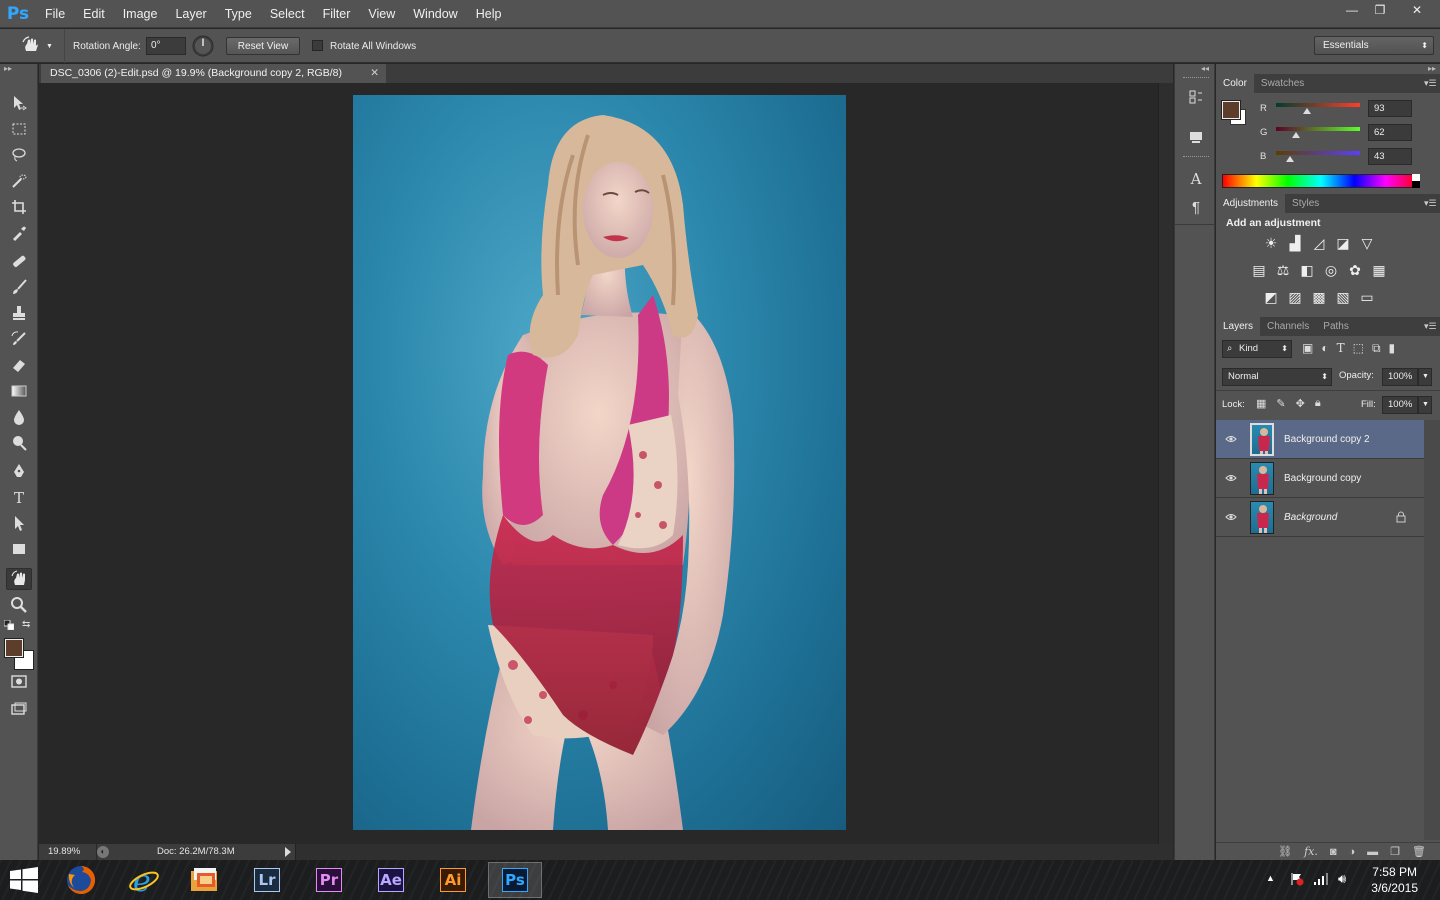 This screenshot has height=900, width=1440. Describe the element at coordinates (9, 625) in the screenshot. I see `default-colors-icon` at that location.